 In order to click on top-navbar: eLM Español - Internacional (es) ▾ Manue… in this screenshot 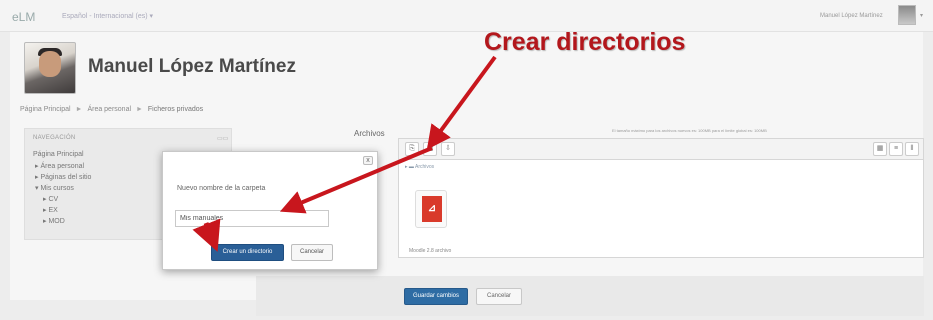, I will do `click(466, 16)`.